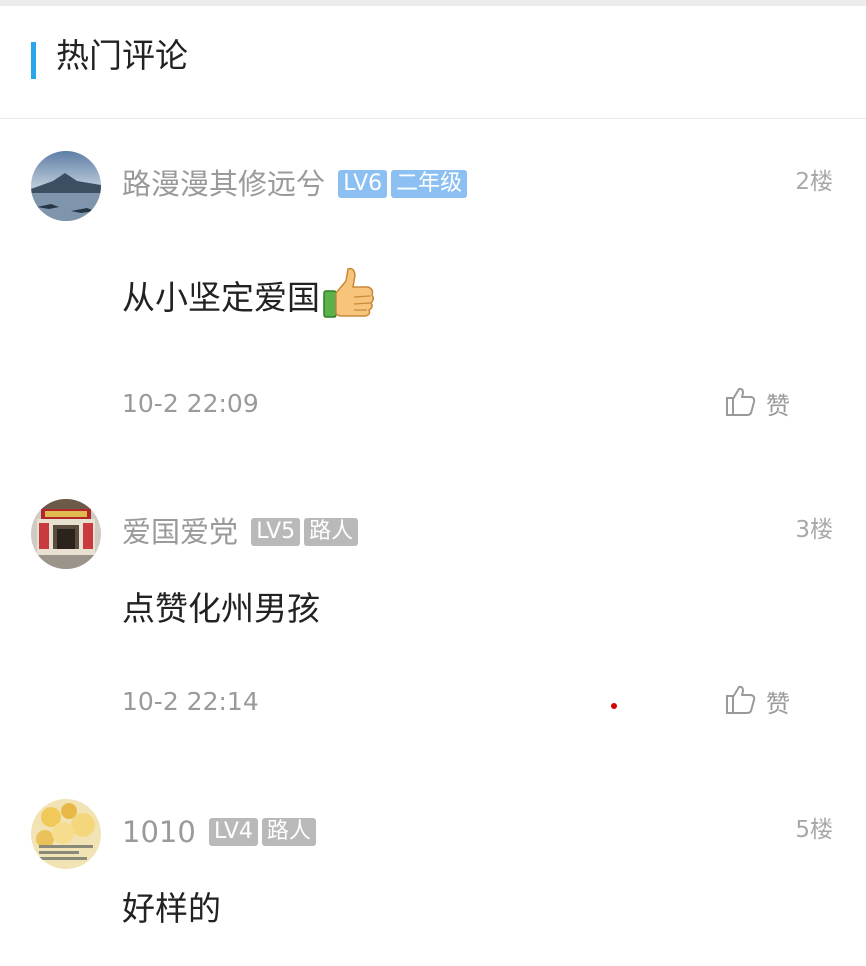  I want to click on landscape-avatar-icon, so click(66, 186).